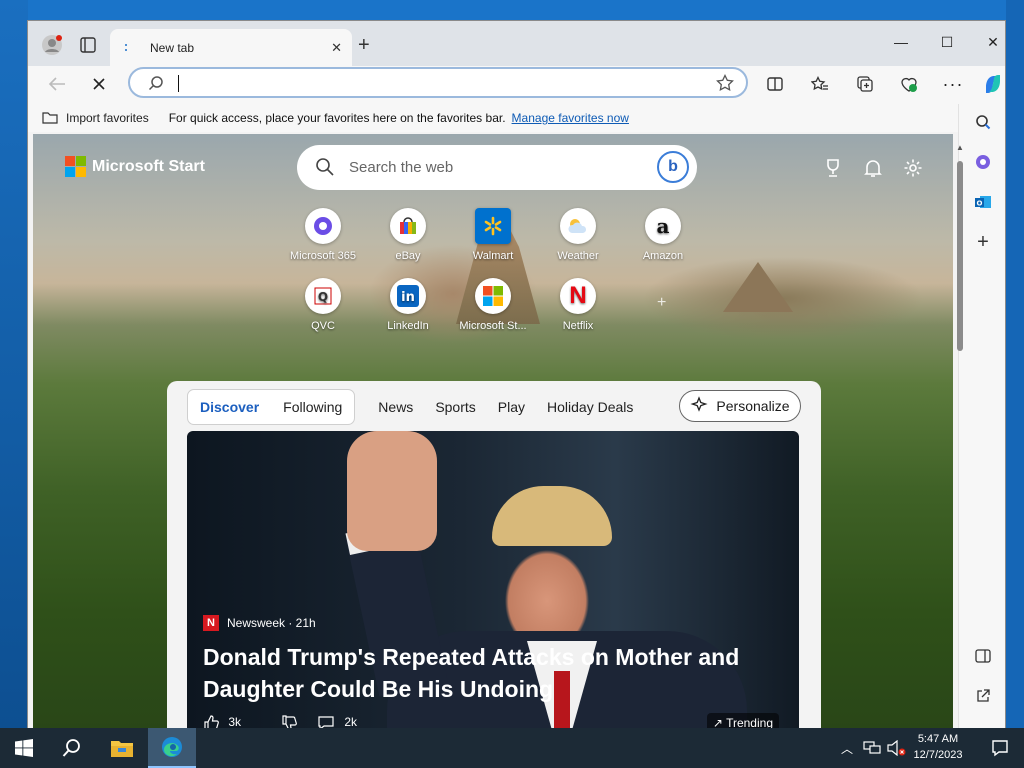 This screenshot has width=1024, height=768. What do you see at coordinates (987, 42) in the screenshot?
I see `close-window-button: ✕` at bounding box center [987, 42].